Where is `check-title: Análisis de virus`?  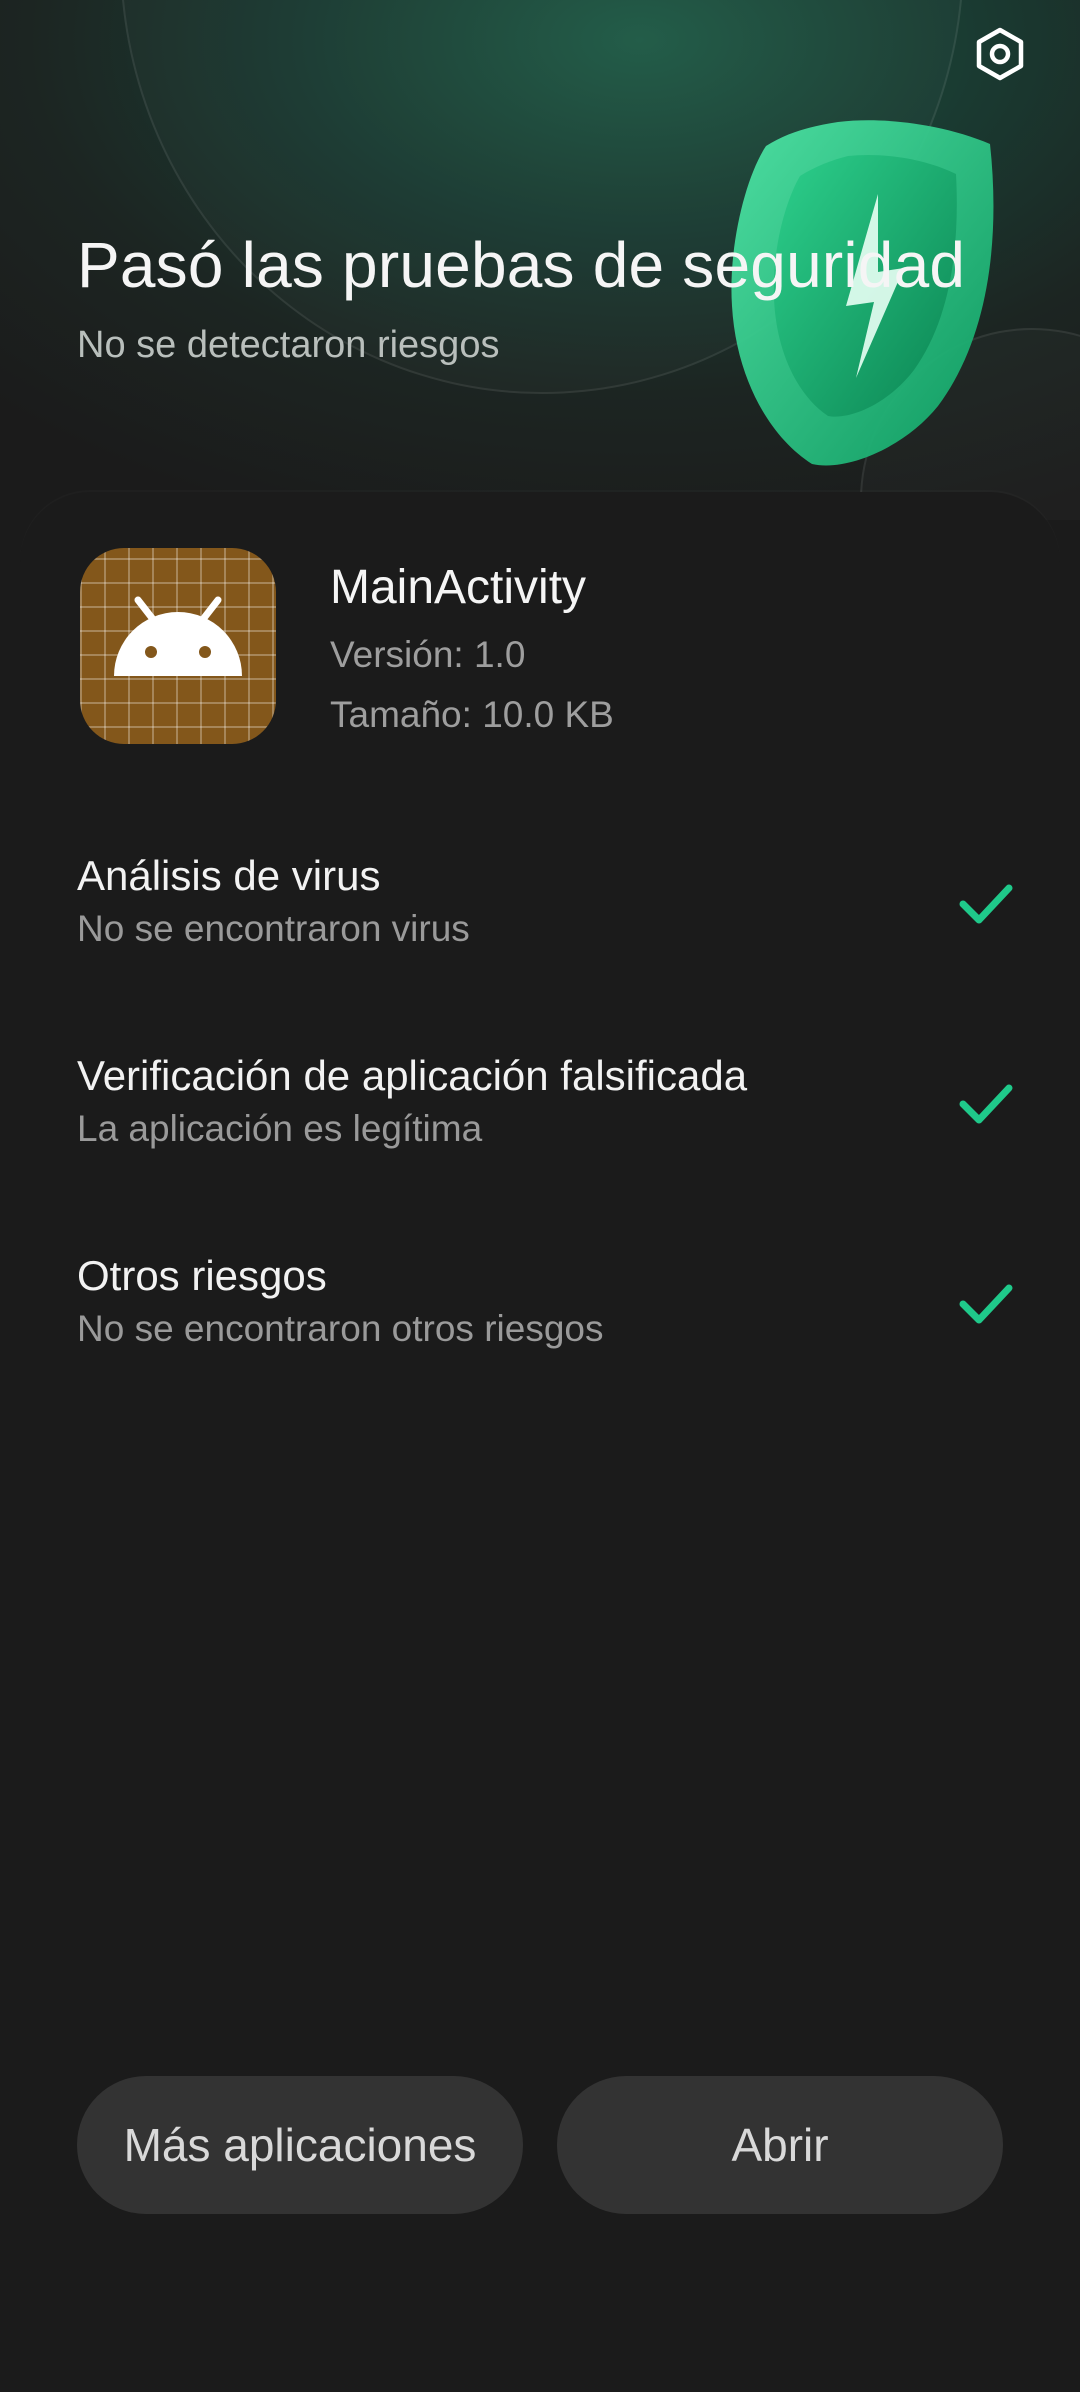
check-title: Análisis de virus is located at coordinates (229, 875).